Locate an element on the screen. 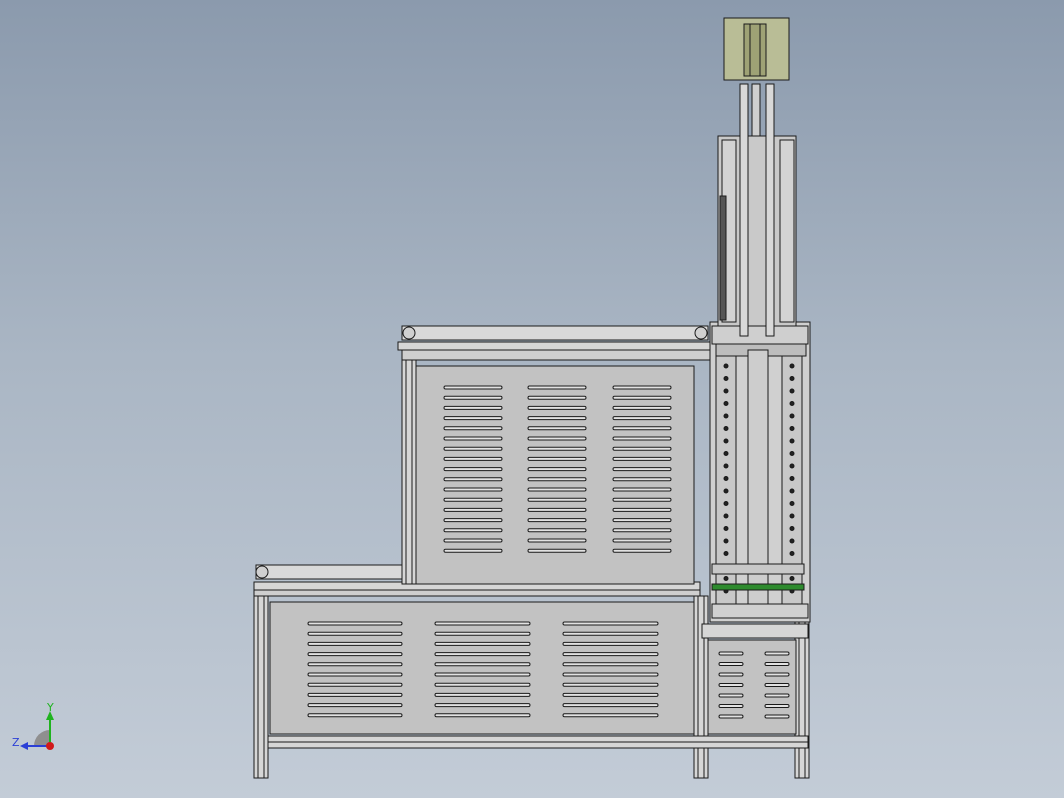 The height and width of the screenshot is (798, 1064). green-press-plate is located at coordinates (758, 569).